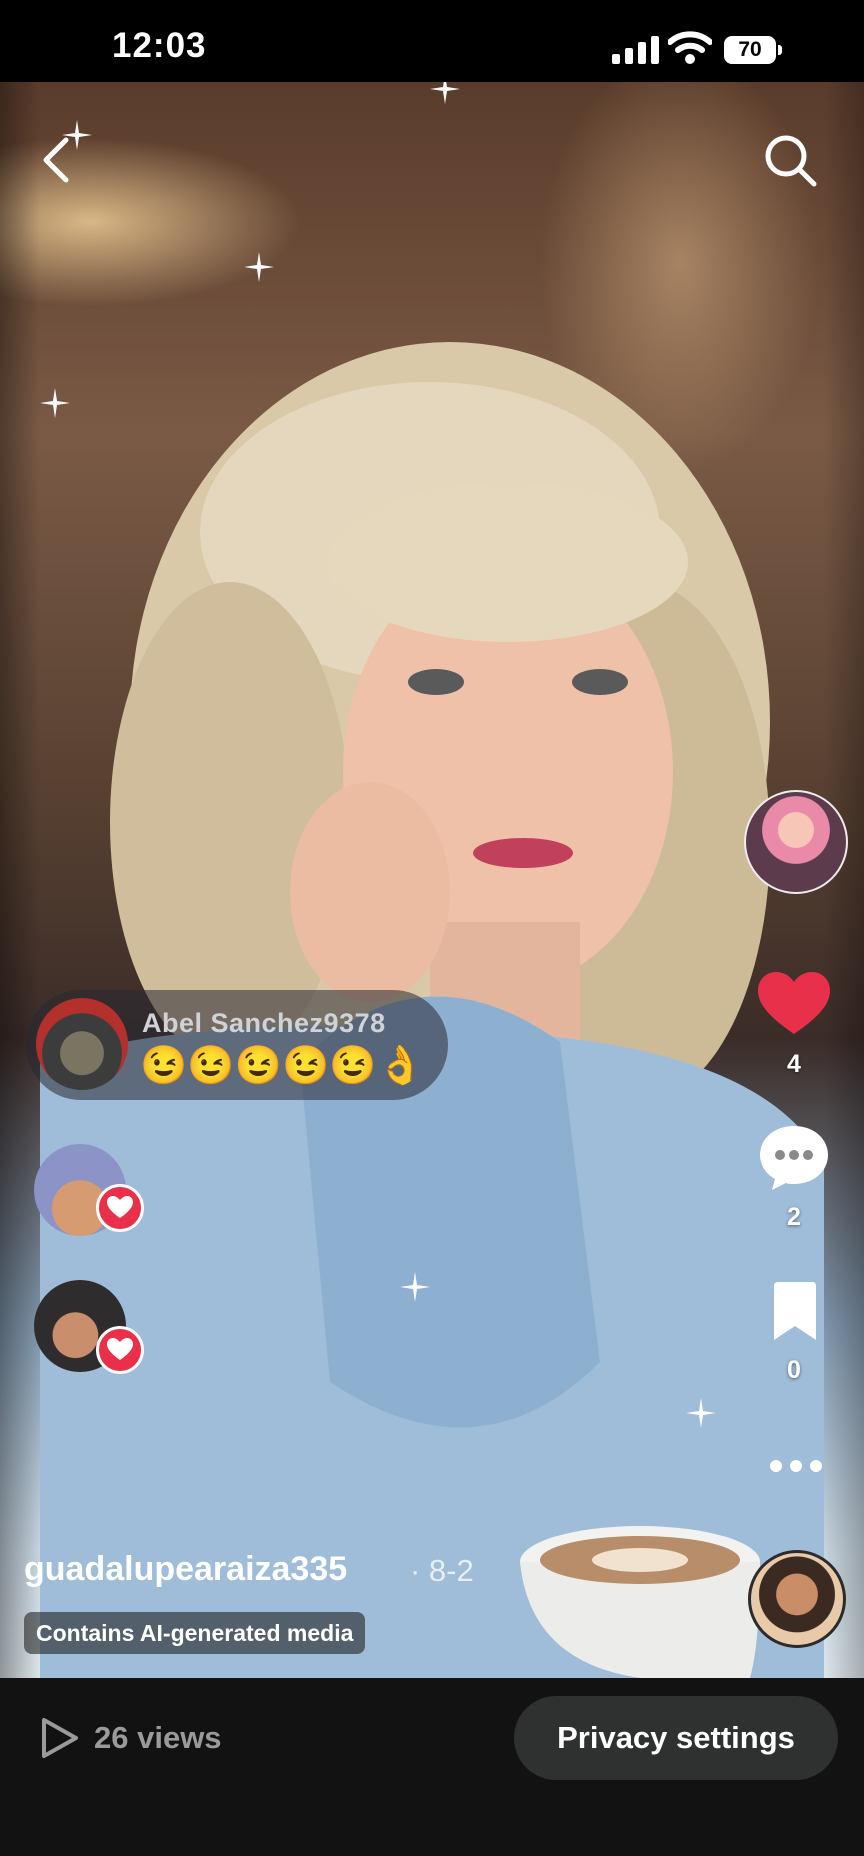 Image resolution: width=864 pixels, height=1856 pixels. Describe the element at coordinates (780, 50) in the screenshot. I see `battery-cap` at that location.